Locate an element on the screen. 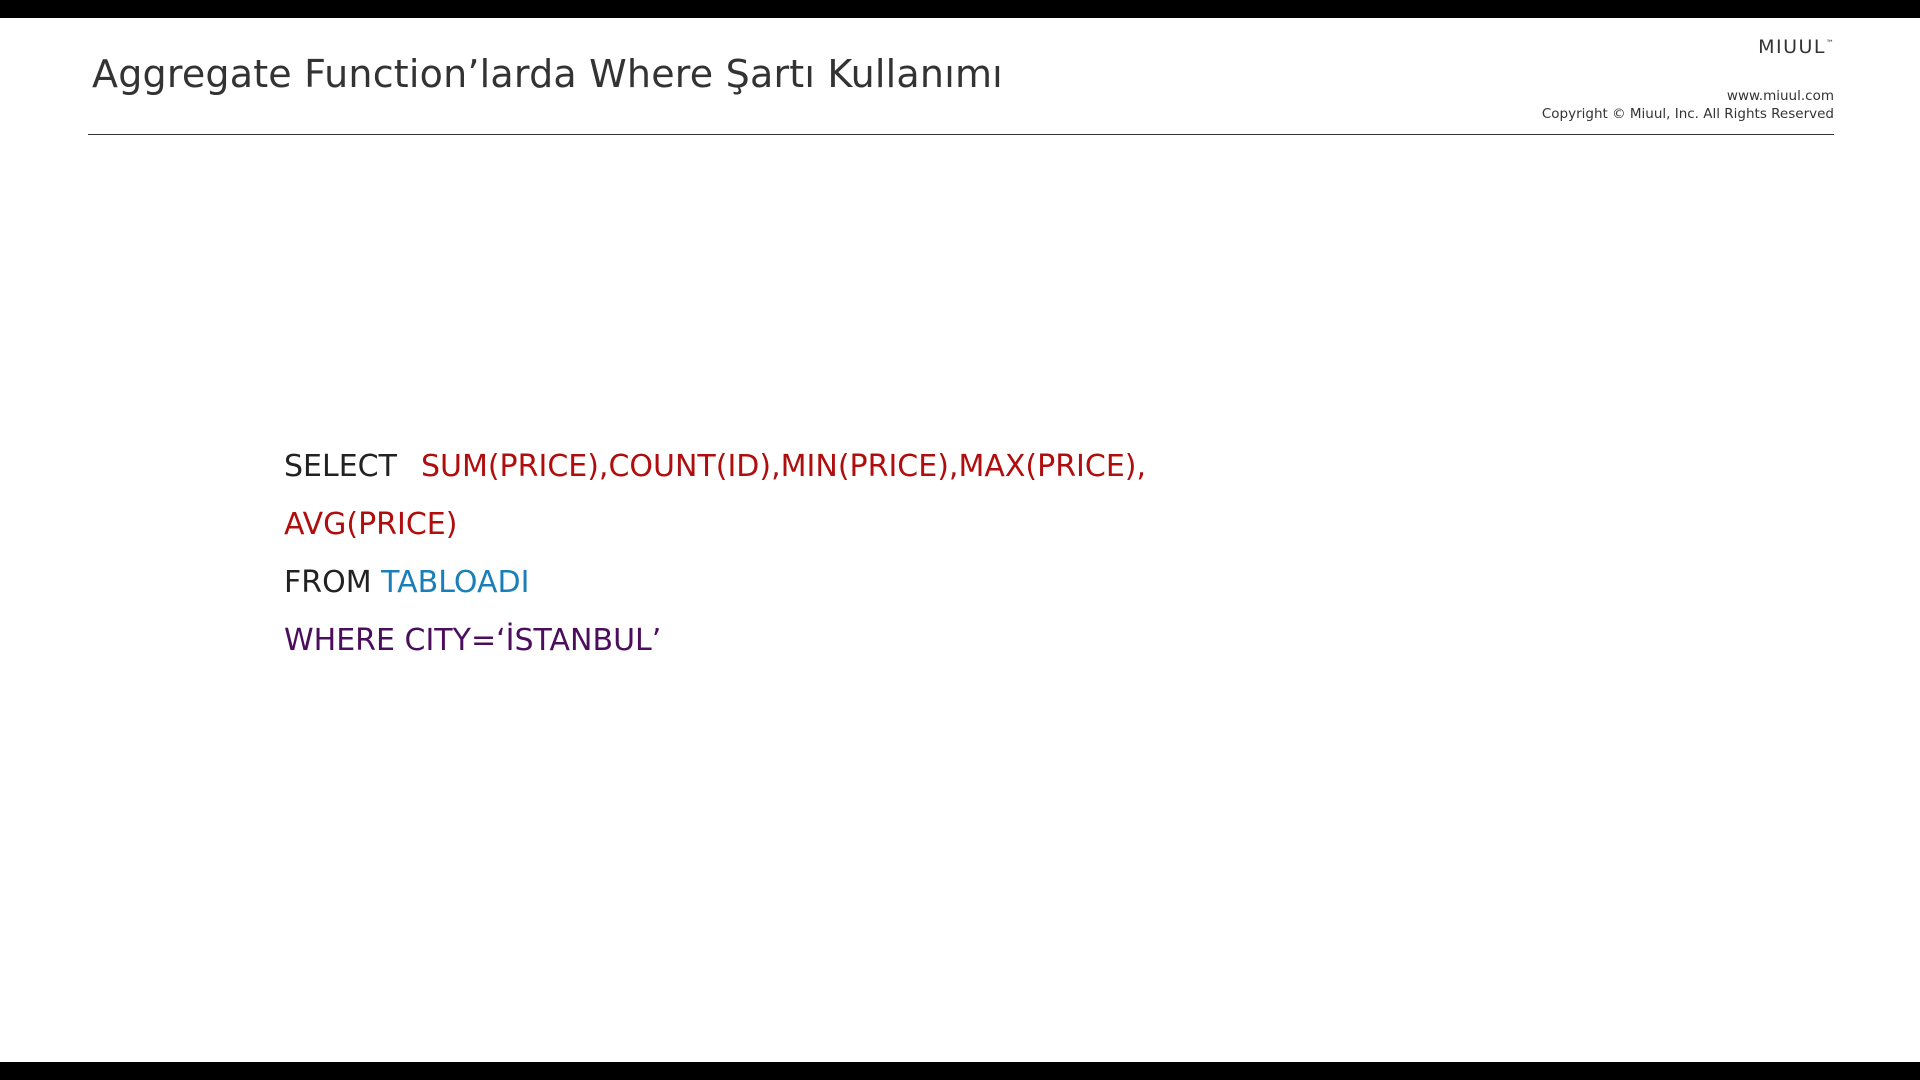  website-text: www.miuul.com is located at coordinates (1780, 96).